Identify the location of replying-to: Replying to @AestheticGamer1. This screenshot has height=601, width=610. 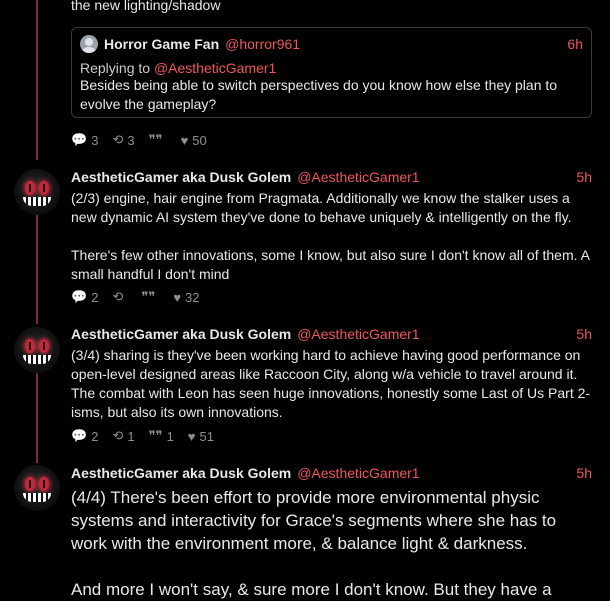
(331, 68).